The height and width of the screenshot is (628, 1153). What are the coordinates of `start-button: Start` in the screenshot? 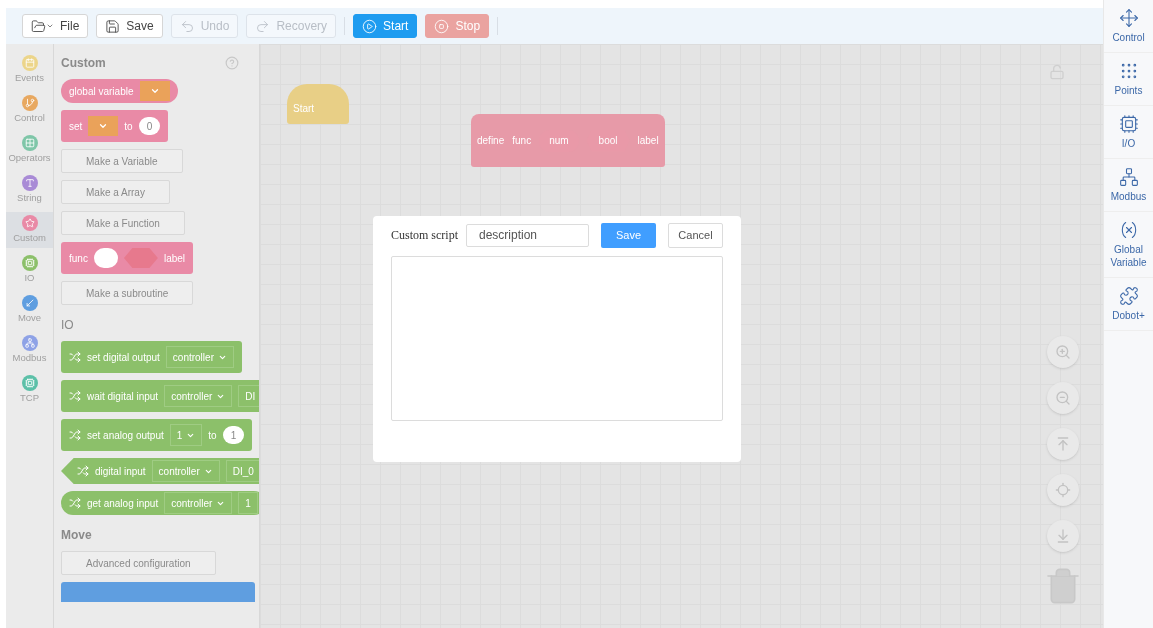 It's located at (385, 26).